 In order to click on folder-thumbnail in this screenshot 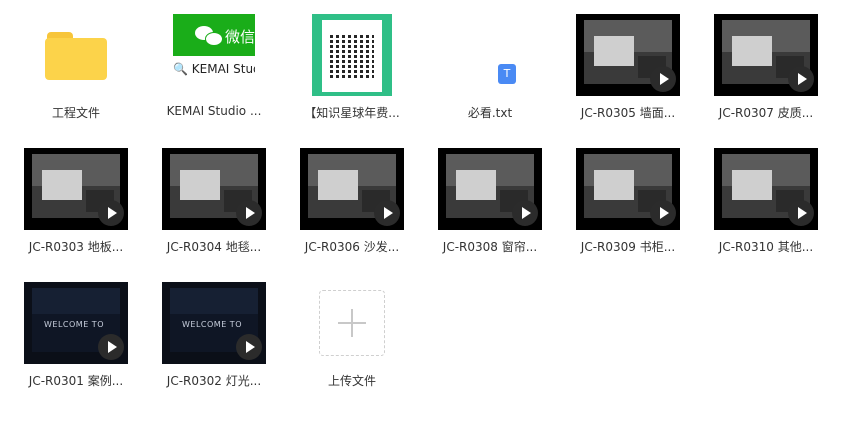, I will do `click(76, 55)`.